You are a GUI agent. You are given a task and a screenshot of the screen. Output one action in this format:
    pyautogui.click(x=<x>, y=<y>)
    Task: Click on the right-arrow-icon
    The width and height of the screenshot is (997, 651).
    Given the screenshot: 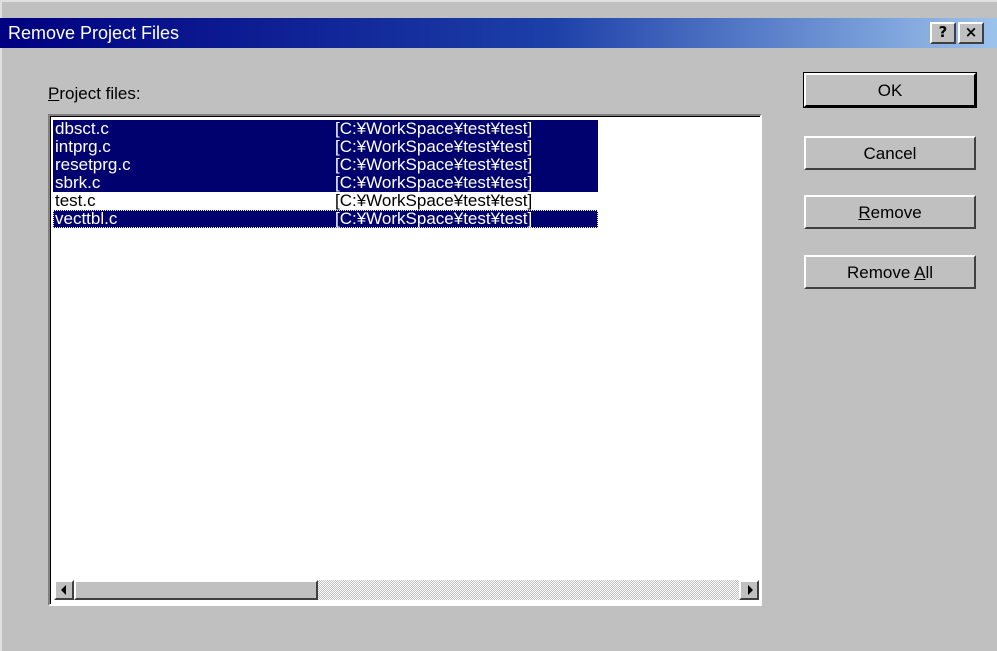 What is the action you would take?
    pyautogui.click(x=750, y=590)
    